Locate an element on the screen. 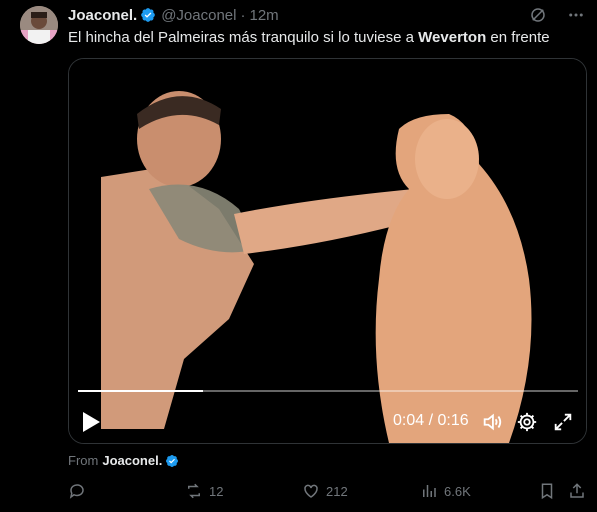 The image size is (597, 512). author-handle: @Joaconel is located at coordinates (198, 15).